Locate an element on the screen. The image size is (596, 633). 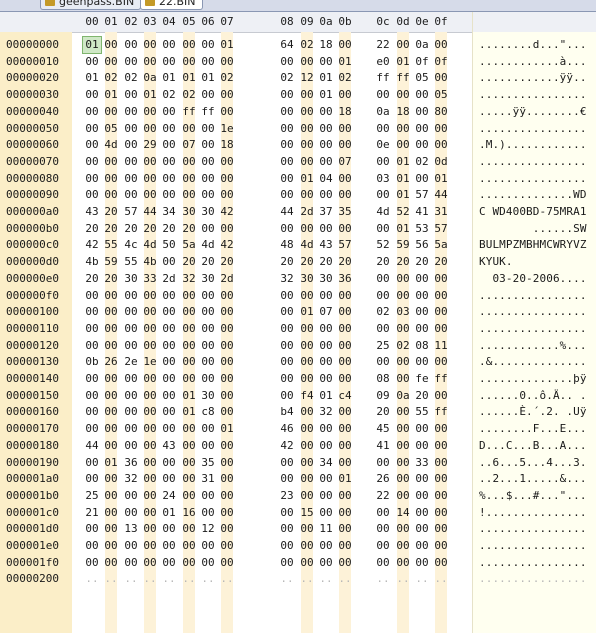
hex-byte: 05 is located at coordinates (111, 129).